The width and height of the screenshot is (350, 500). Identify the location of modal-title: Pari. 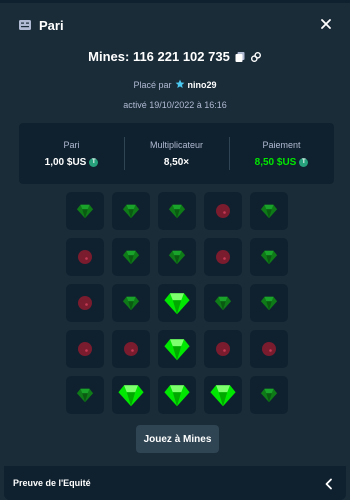
(51, 25).